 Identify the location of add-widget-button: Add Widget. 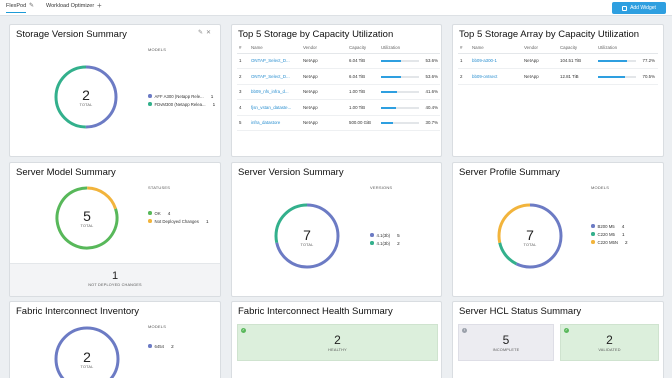
(639, 8).